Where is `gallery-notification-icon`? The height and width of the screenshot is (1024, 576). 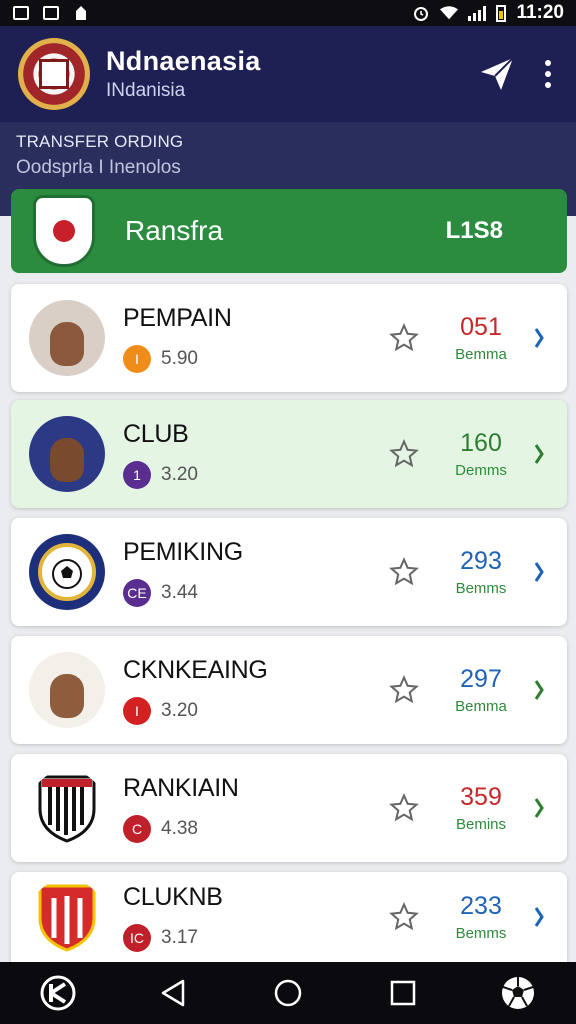 gallery-notification-icon is located at coordinates (21, 13).